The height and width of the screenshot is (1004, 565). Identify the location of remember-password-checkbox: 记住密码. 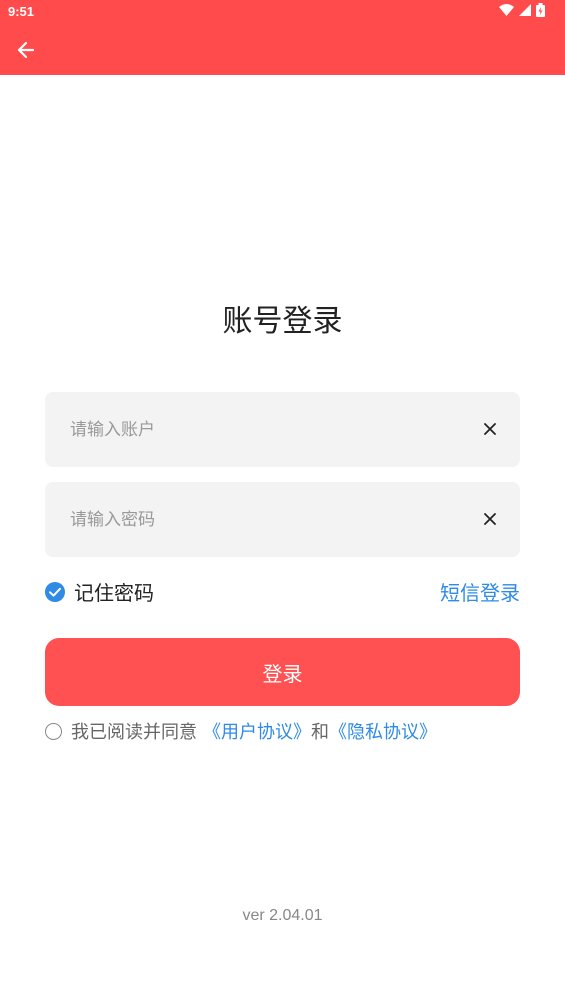
(99, 591).